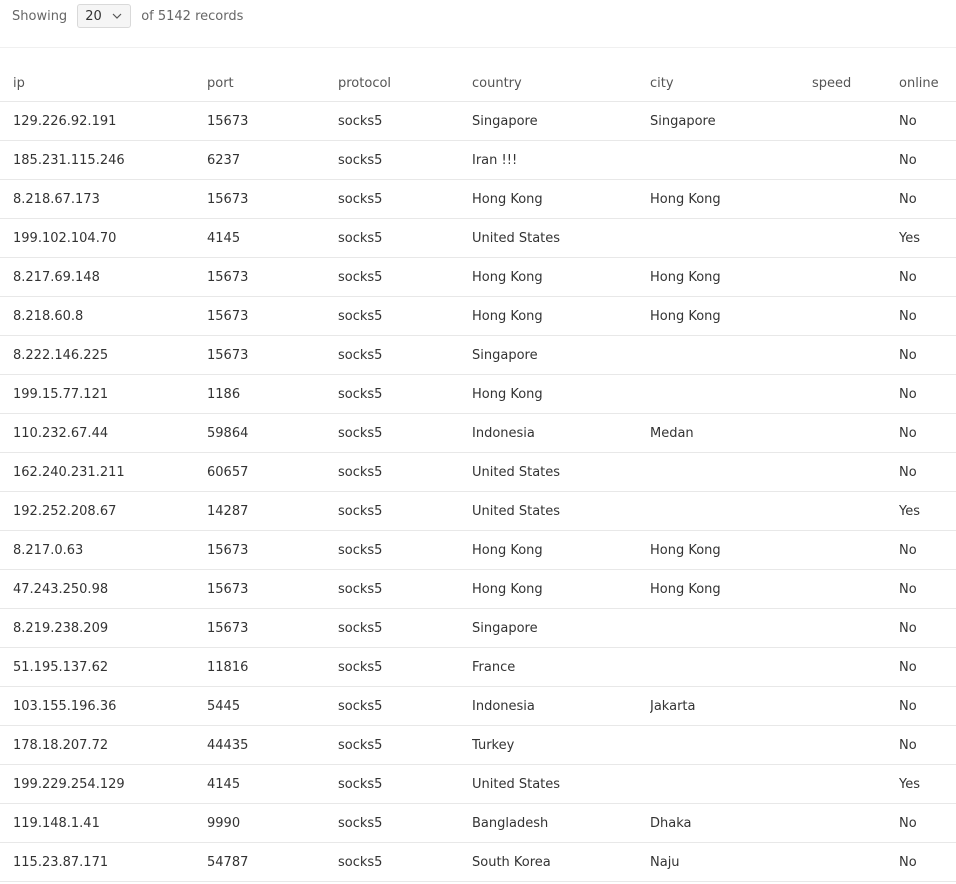 This screenshot has height=884, width=956. Describe the element at coordinates (561, 667) in the screenshot. I see `cell-country: France` at that location.